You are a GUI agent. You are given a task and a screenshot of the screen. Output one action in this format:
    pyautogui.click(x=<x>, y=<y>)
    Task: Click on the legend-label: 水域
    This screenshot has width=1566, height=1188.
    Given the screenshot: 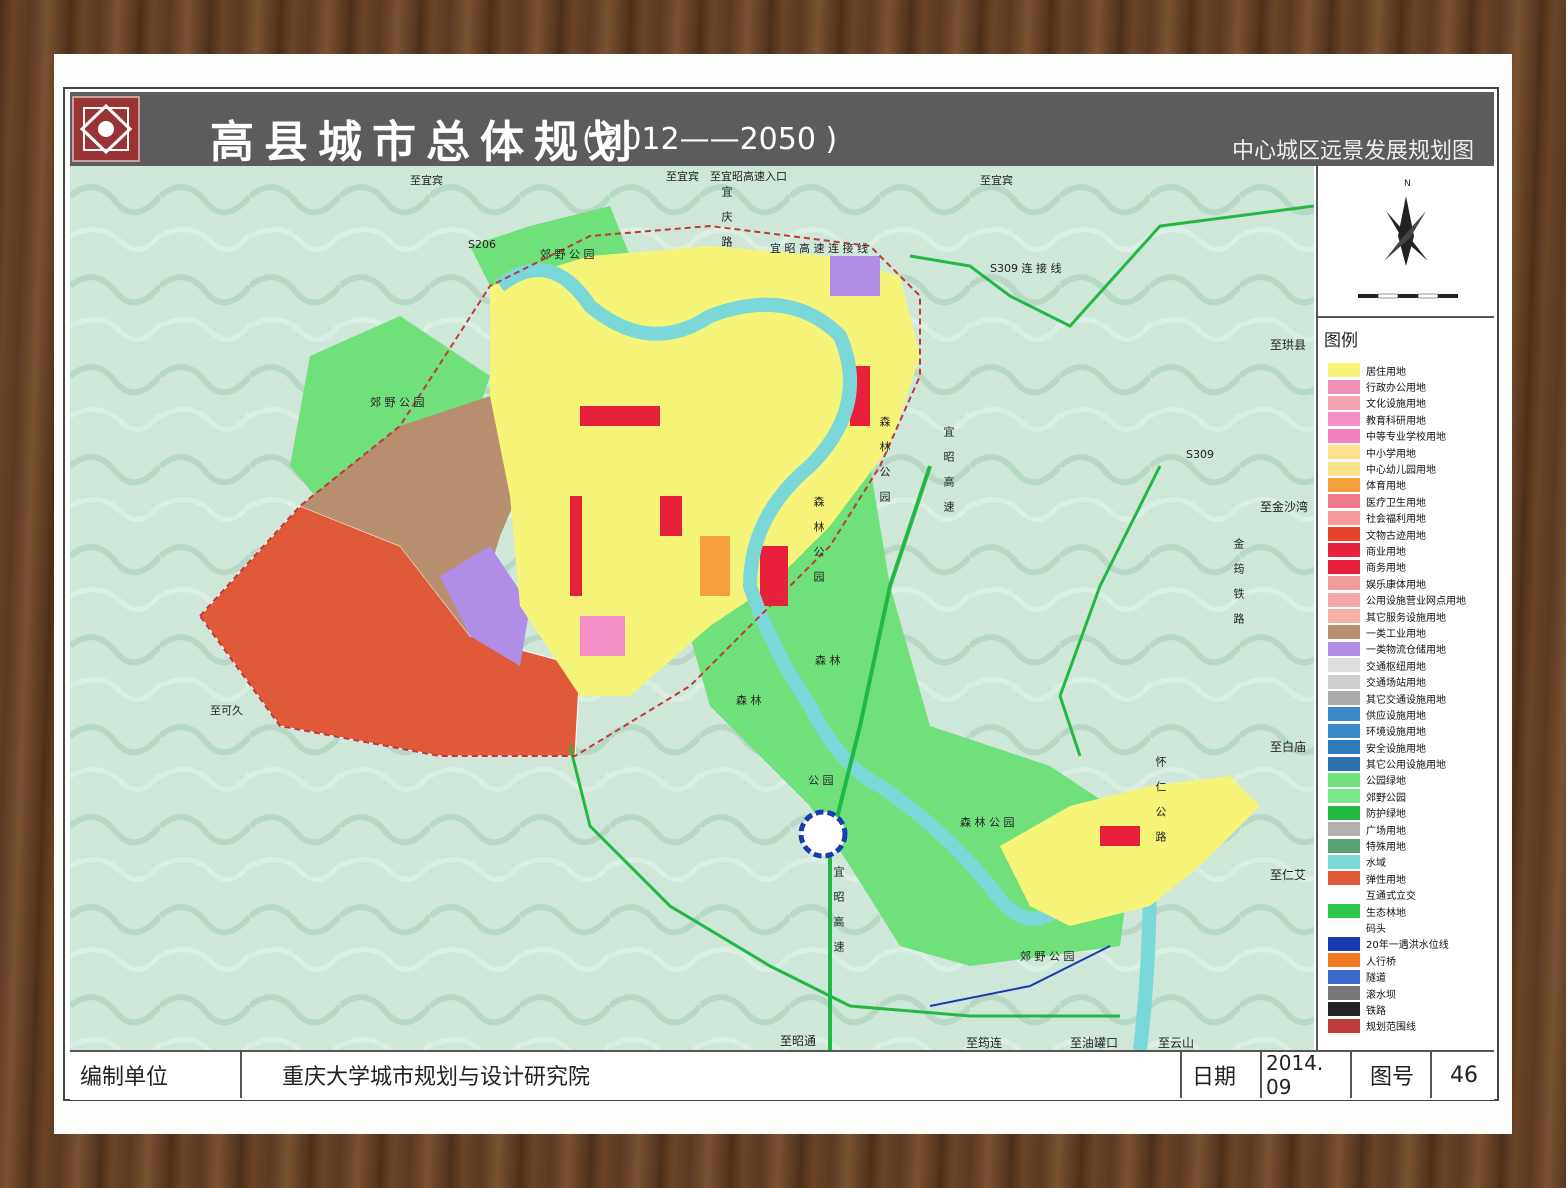 What is the action you would take?
    pyautogui.click(x=1376, y=864)
    